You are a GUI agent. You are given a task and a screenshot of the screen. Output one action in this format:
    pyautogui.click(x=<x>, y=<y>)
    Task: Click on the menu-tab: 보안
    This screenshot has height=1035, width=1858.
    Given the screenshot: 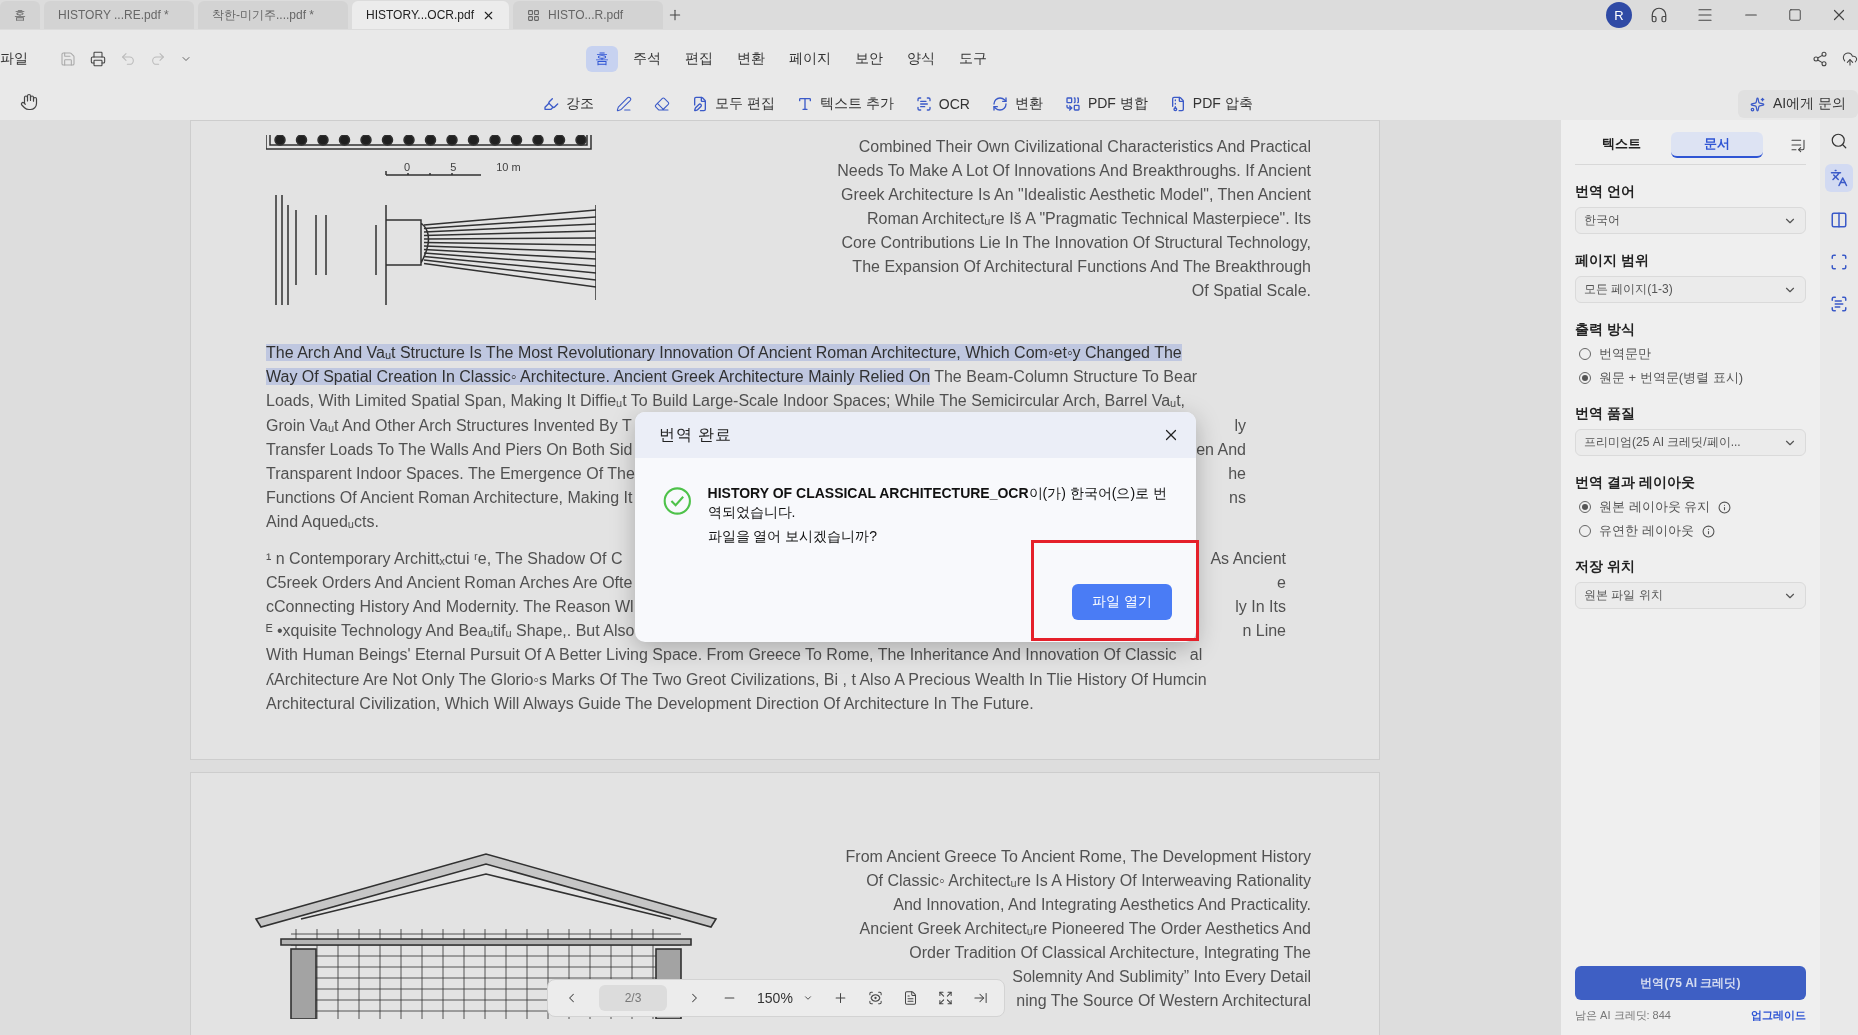 What is the action you would take?
    pyautogui.click(x=869, y=59)
    